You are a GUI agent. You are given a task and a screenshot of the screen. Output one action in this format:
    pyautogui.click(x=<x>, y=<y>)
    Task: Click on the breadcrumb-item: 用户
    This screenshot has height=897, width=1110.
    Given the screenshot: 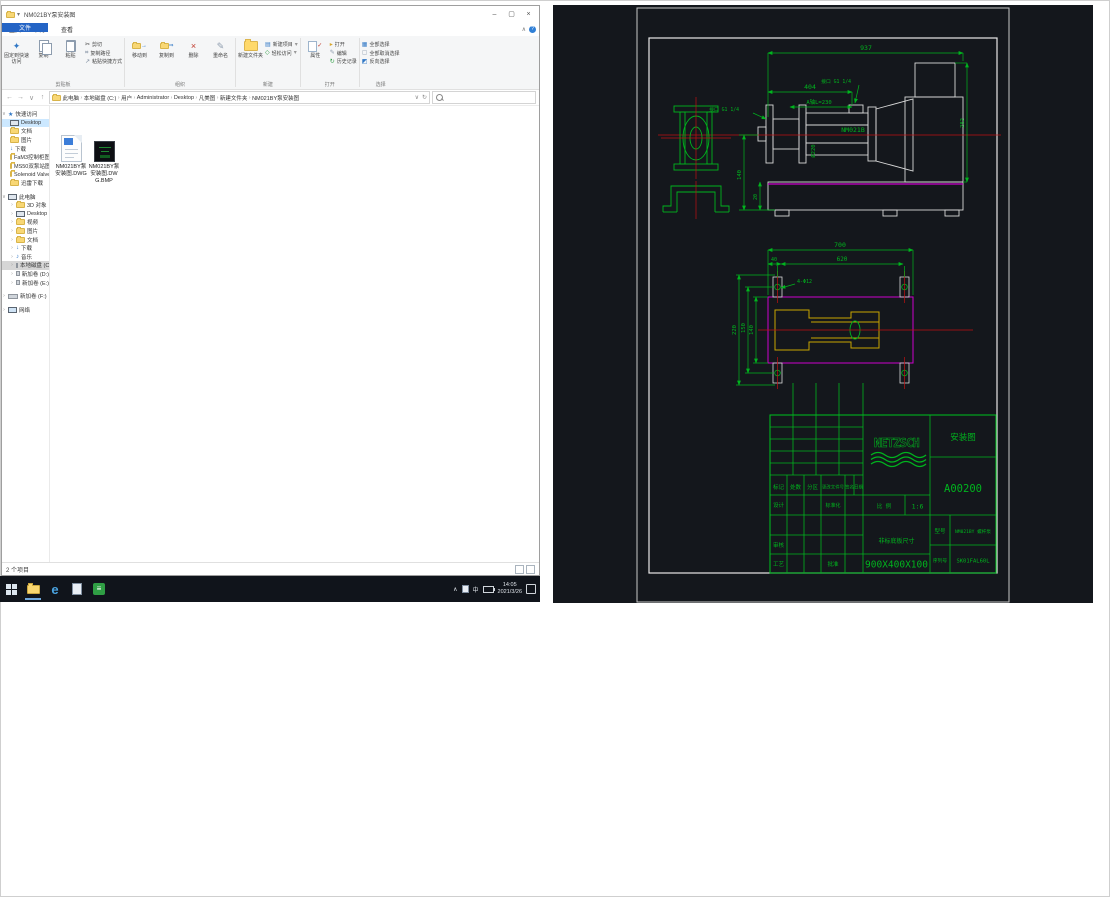 What is the action you would take?
    pyautogui.click(x=126, y=98)
    